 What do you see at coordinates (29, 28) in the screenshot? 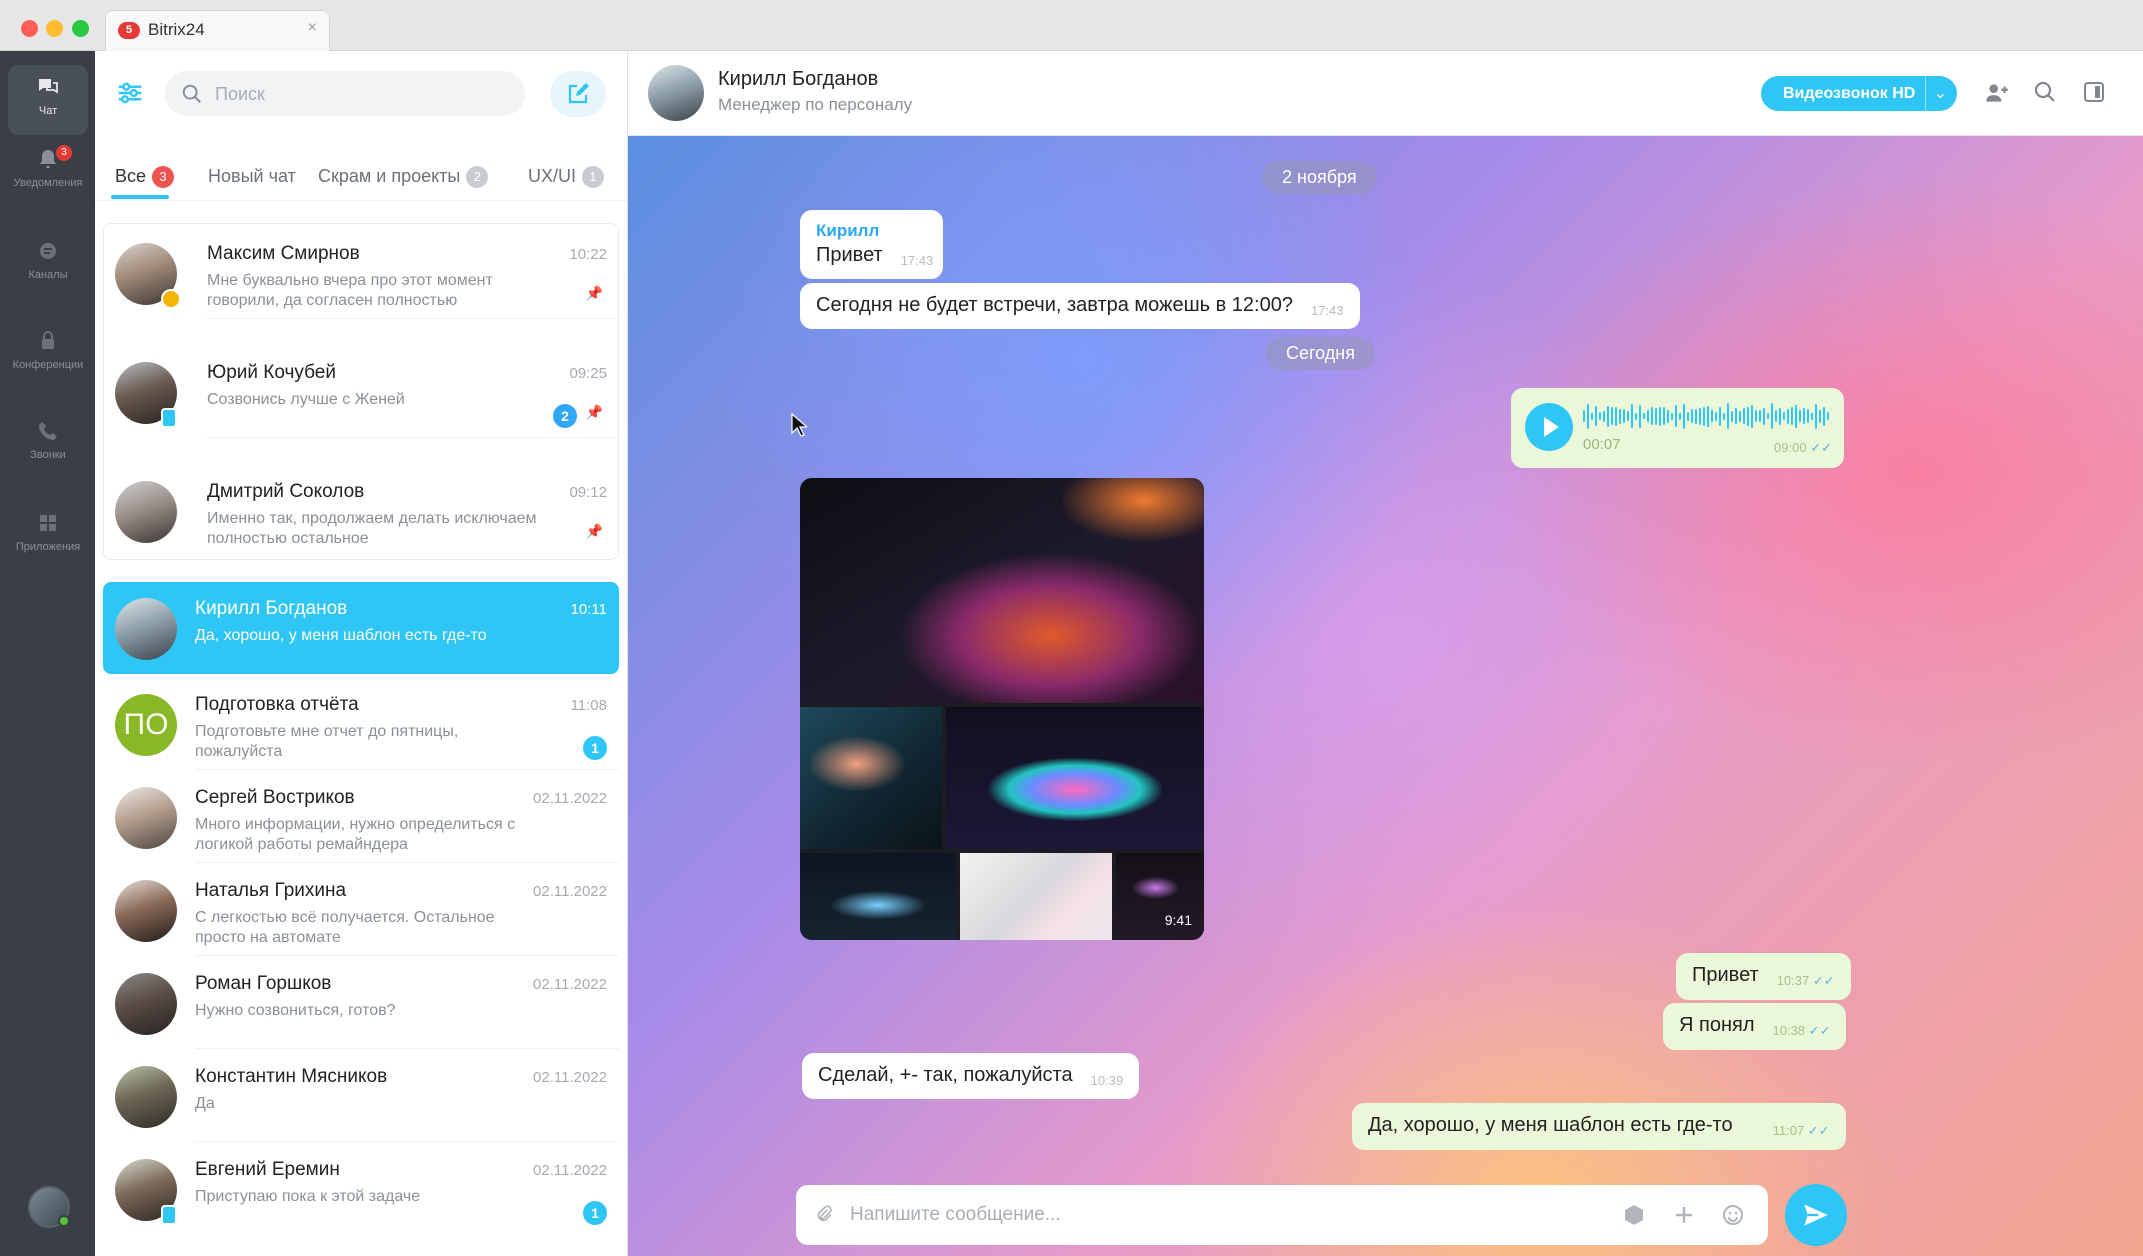
I see `close-window-button` at bounding box center [29, 28].